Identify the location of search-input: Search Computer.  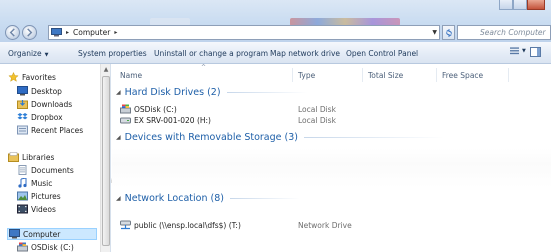
(504, 32).